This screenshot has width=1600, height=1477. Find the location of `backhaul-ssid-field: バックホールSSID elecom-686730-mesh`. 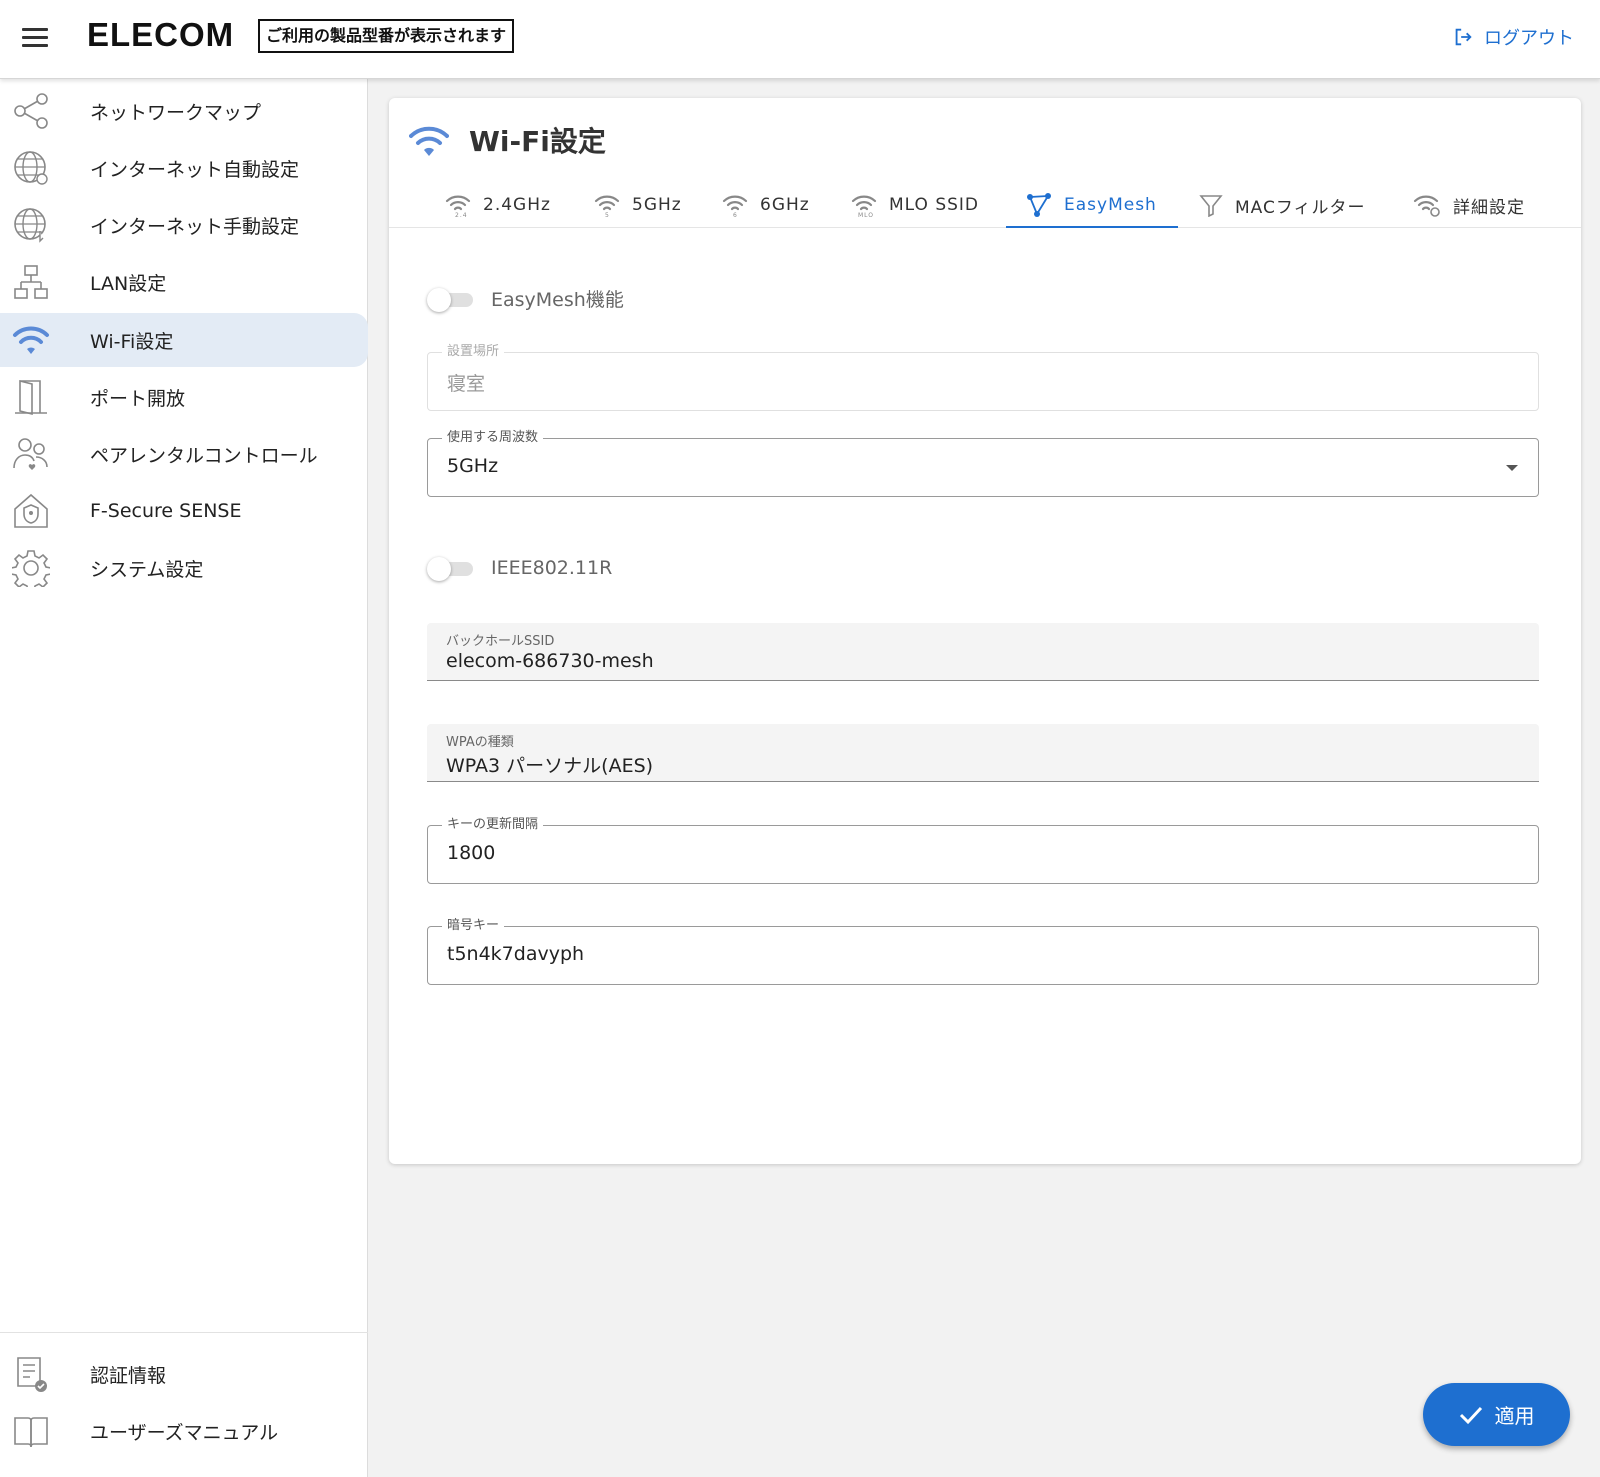

backhaul-ssid-field: バックホールSSID elecom-686730-mesh is located at coordinates (983, 652).